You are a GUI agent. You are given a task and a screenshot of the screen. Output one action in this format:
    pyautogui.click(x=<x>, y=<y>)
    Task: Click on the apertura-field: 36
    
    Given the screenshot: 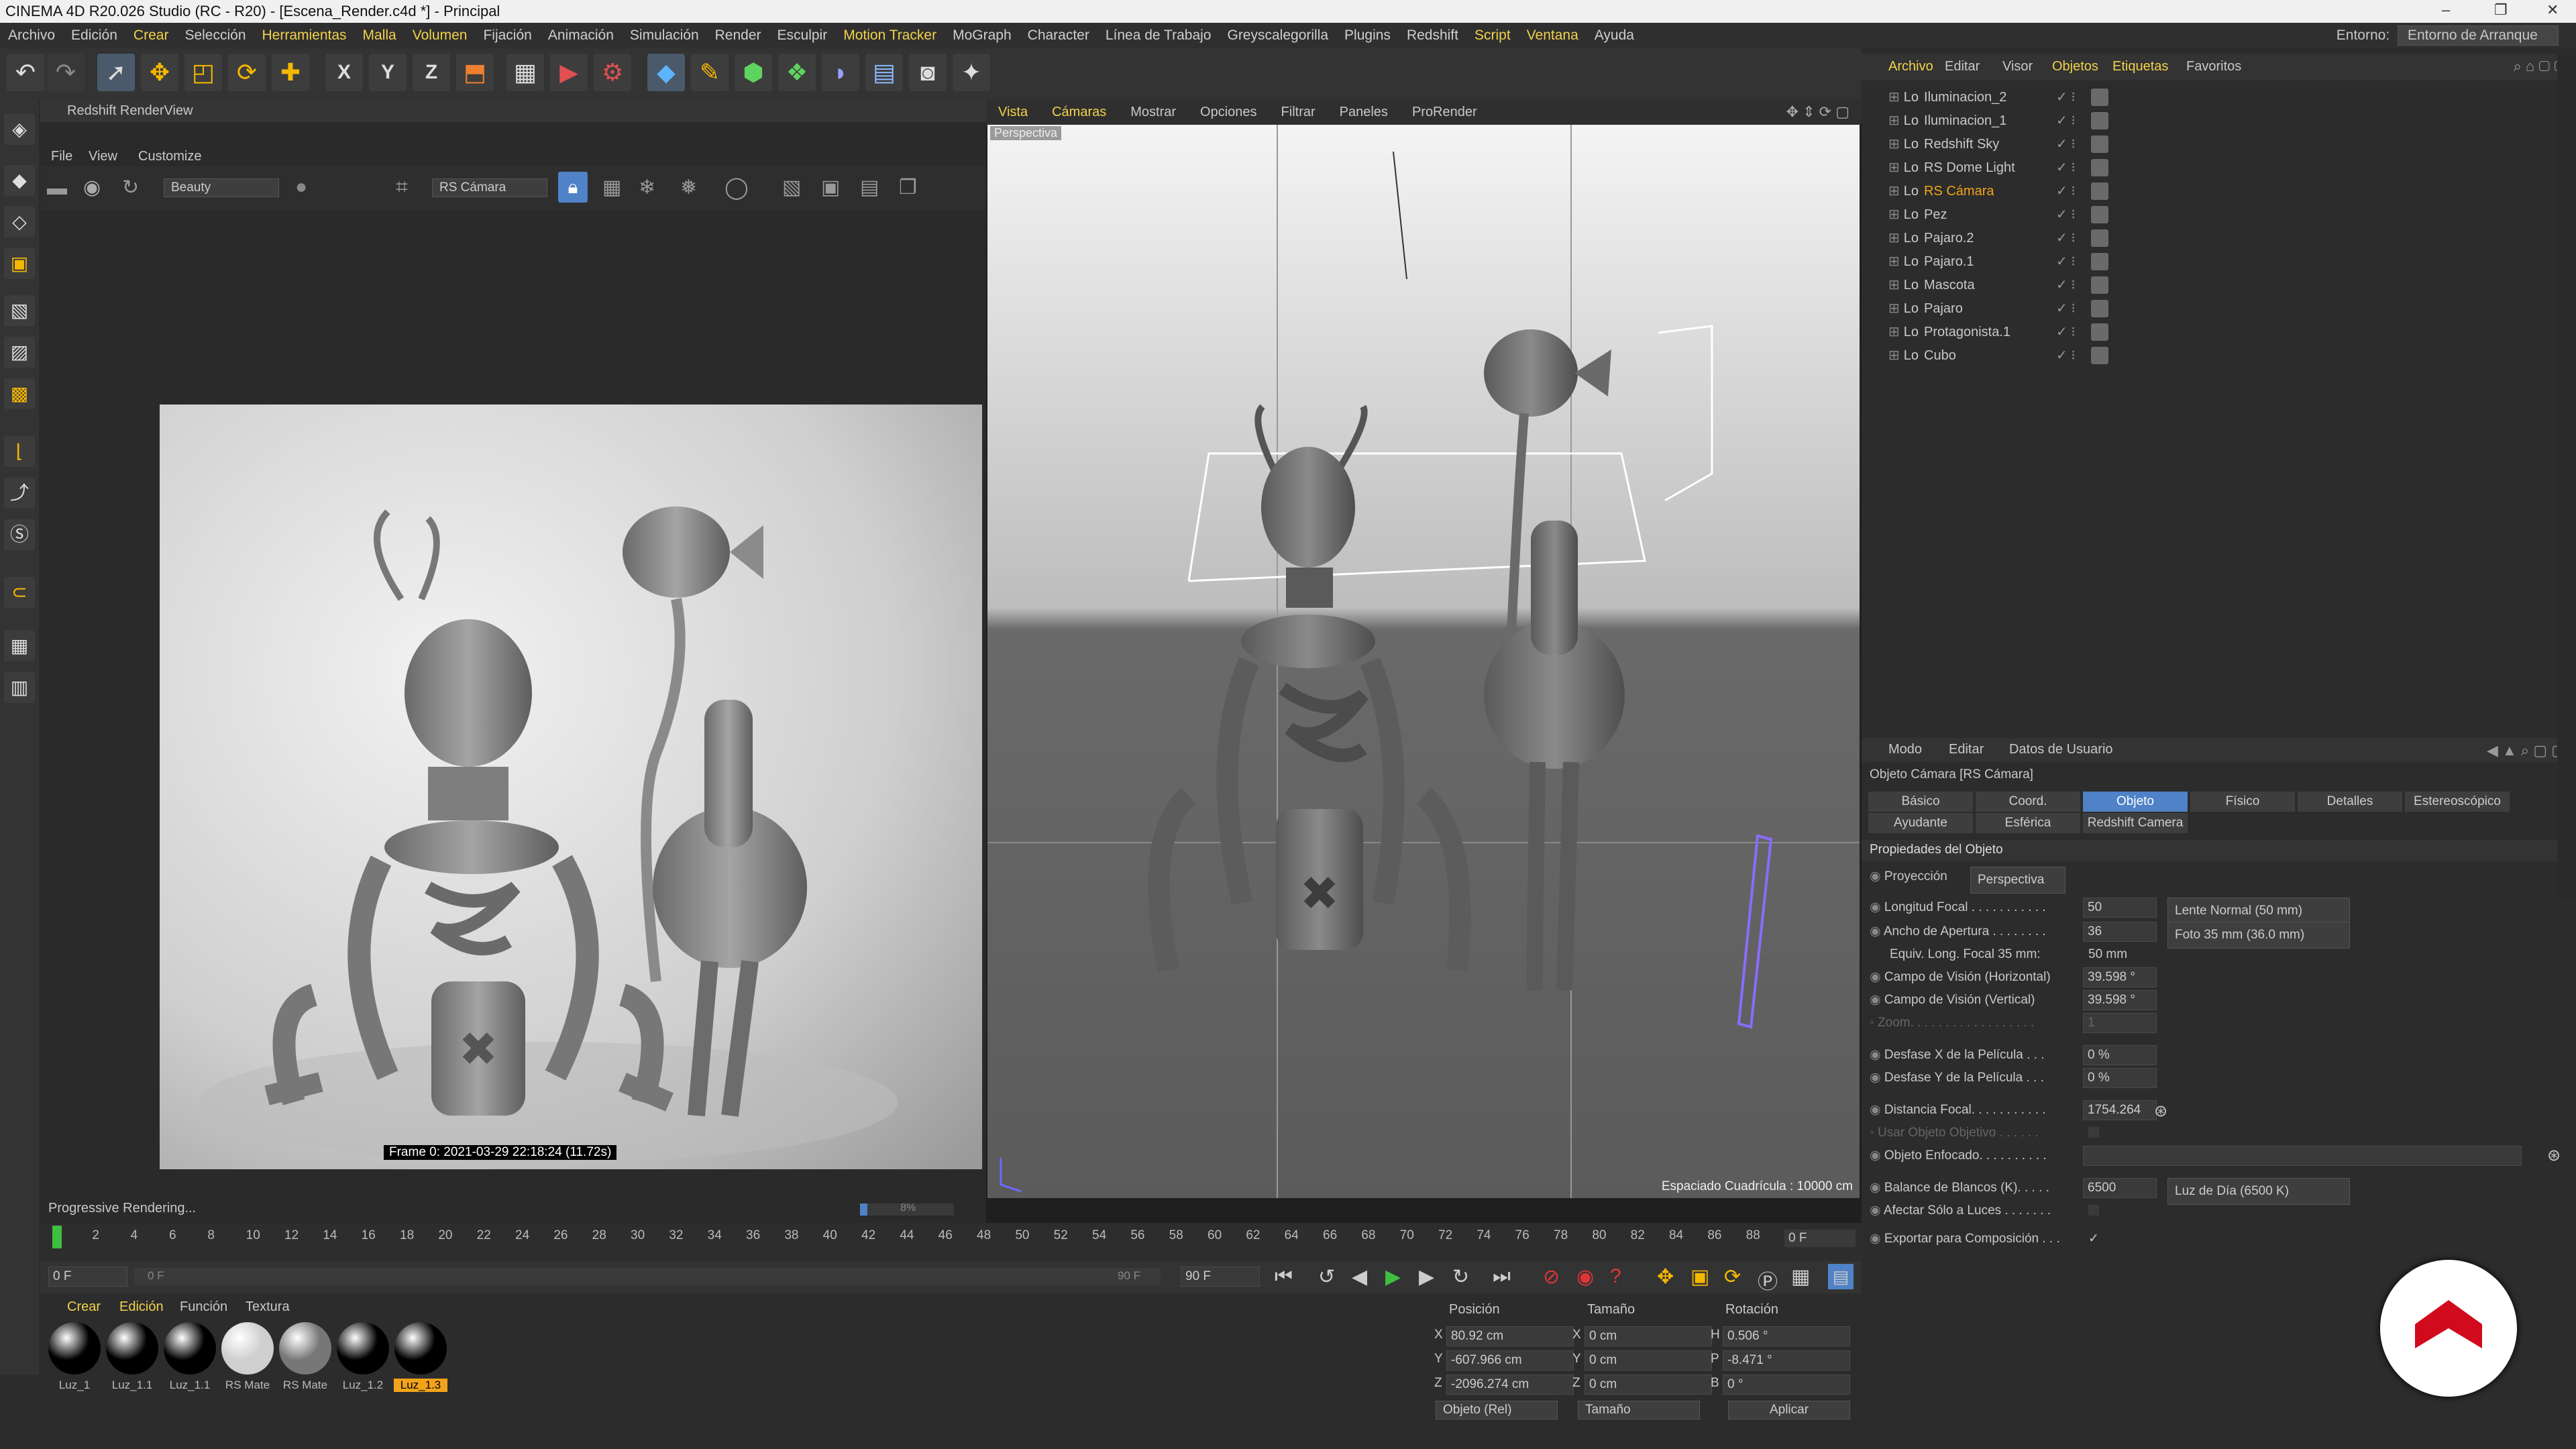 What is the action you would take?
    pyautogui.click(x=2120, y=932)
    